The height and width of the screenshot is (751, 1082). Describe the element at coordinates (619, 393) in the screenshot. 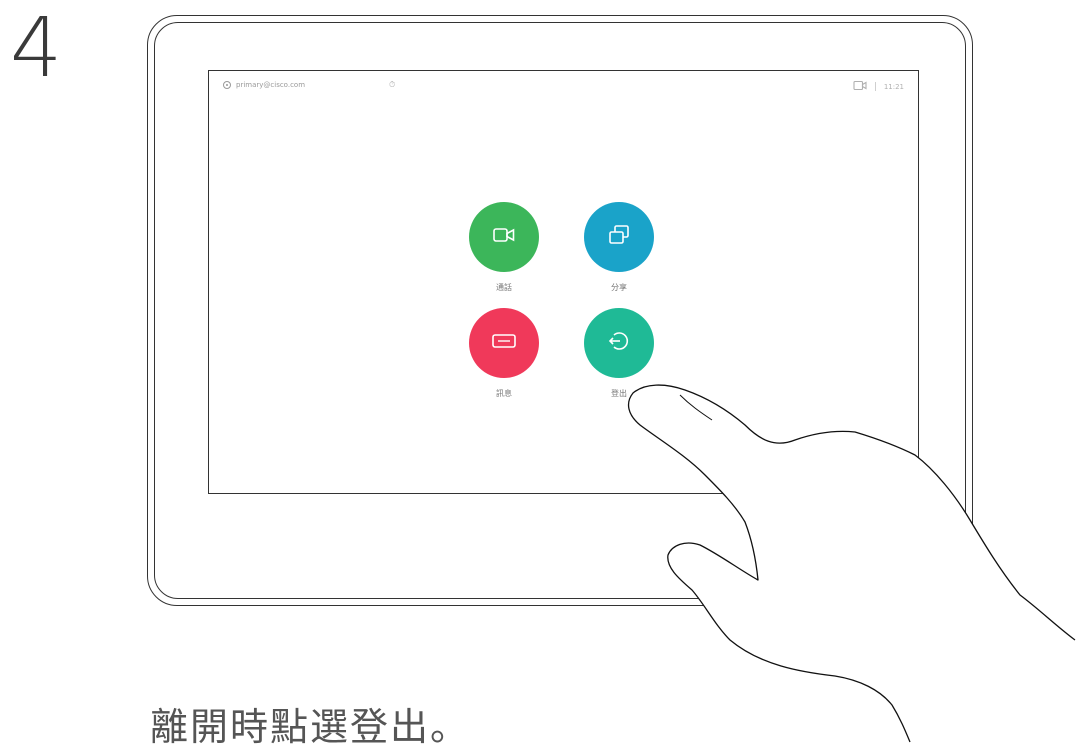

I see `signout-label: 登出` at that location.